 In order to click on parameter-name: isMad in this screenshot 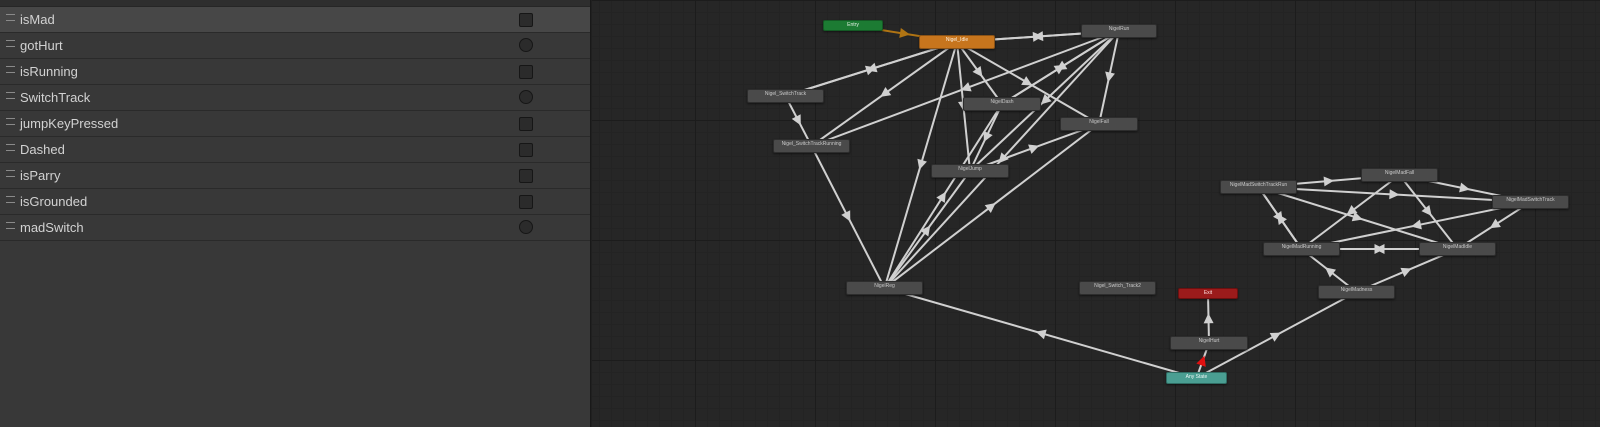, I will do `click(37, 19)`.